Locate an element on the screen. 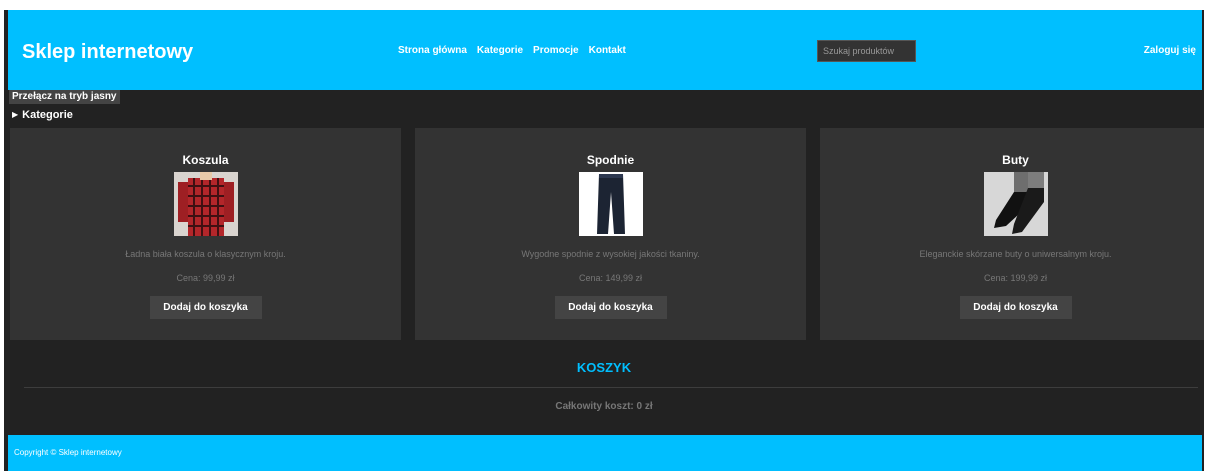 This screenshot has width=1206, height=475. cart-divider is located at coordinates (611, 387).